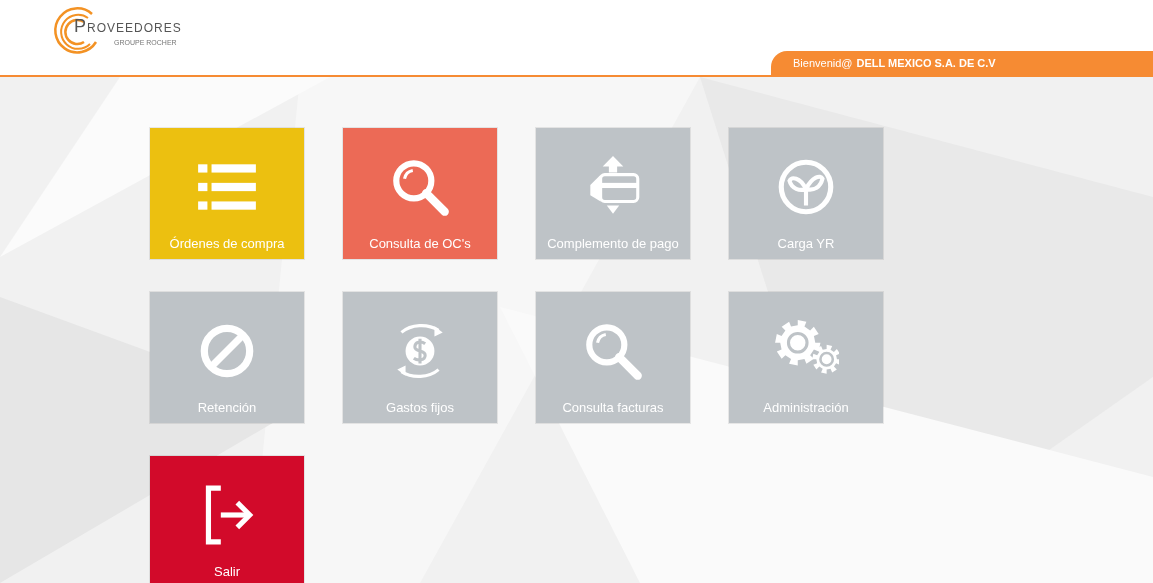  What do you see at coordinates (420, 193) in the screenshot?
I see `menu-tile: Consulta de OC's` at bounding box center [420, 193].